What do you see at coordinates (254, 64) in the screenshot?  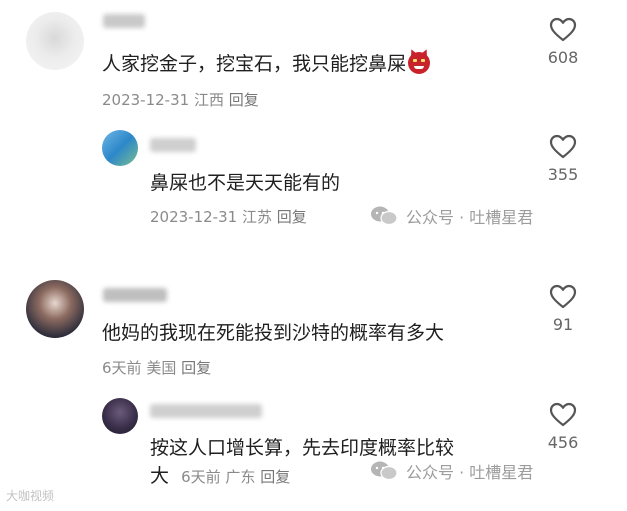 I see `comment-text-content: 人家挖金子，挖宝石，我只能挖鼻屎` at bounding box center [254, 64].